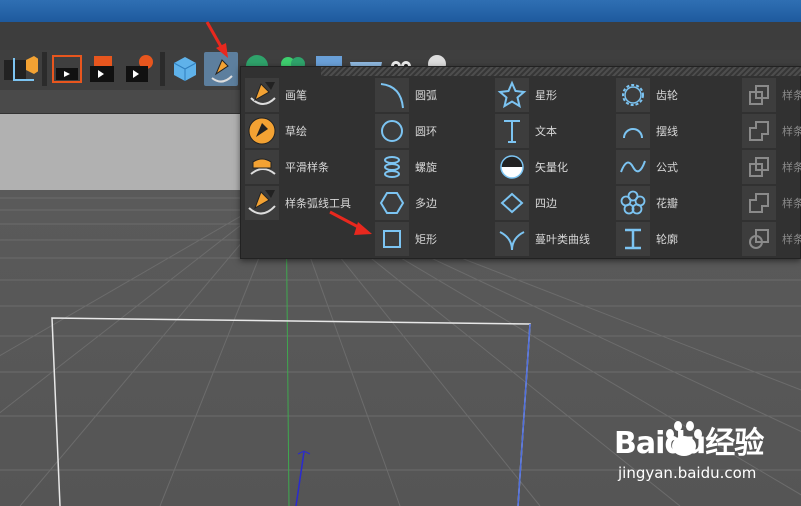 This screenshot has width=801, height=506. I want to click on watermark-url: jingyan.baidu.com, so click(687, 473).